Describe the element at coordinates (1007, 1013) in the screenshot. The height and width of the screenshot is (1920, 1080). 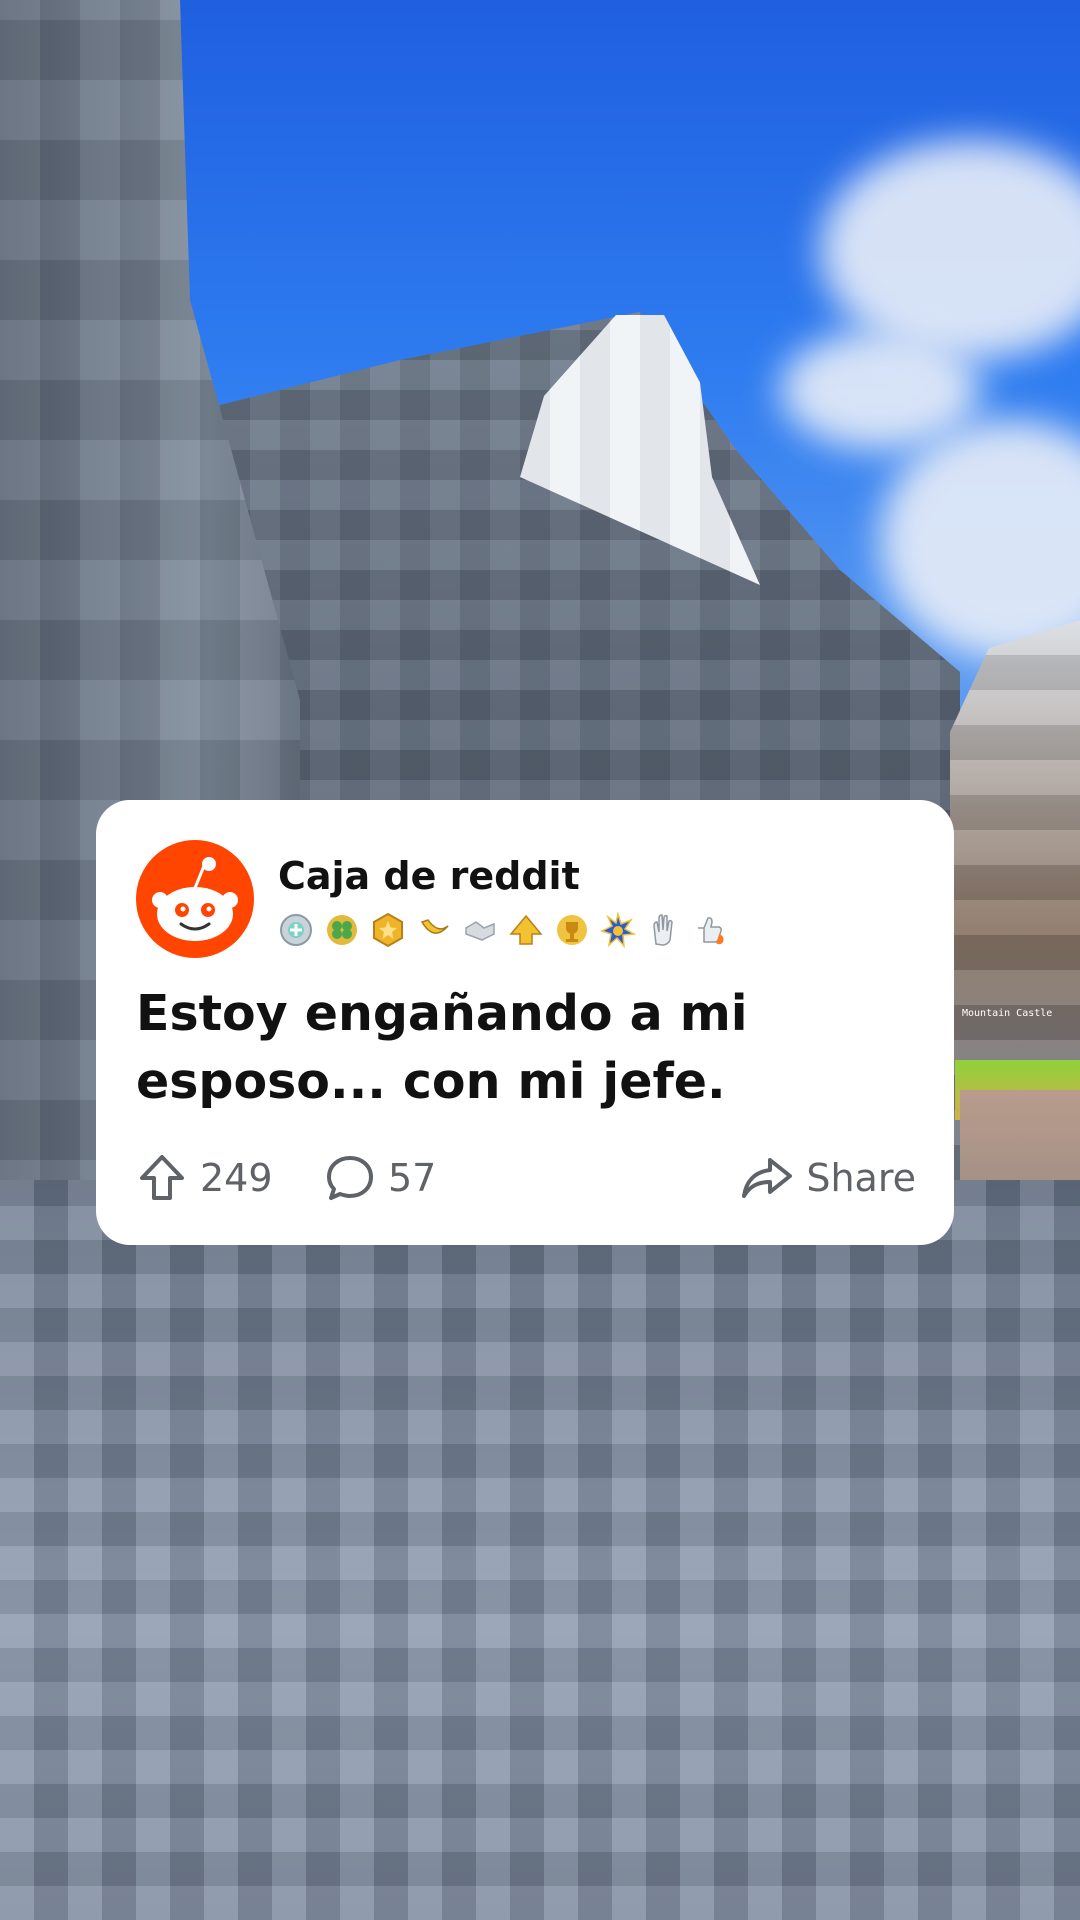
I see `hud-location-label: Mountain Castle` at that location.